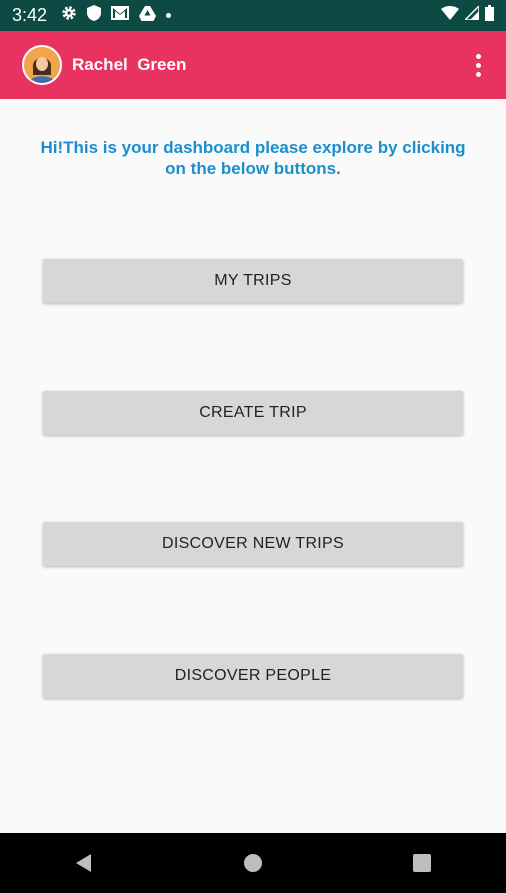 The image size is (506, 893). What do you see at coordinates (253, 281) in the screenshot?
I see `my-trips-button: MY TRIPS` at bounding box center [253, 281].